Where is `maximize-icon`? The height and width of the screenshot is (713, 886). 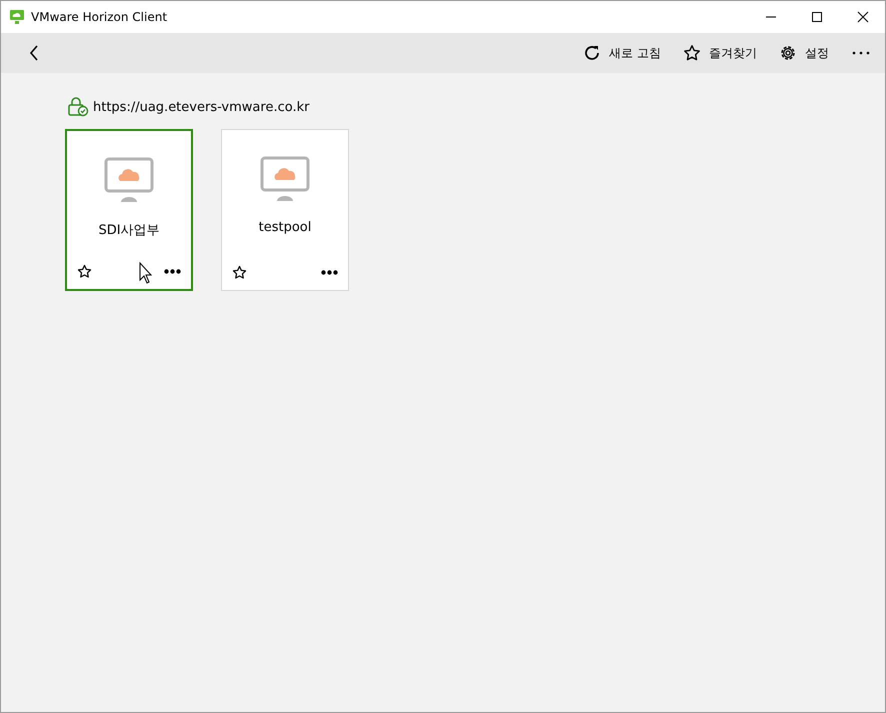 maximize-icon is located at coordinates (817, 17).